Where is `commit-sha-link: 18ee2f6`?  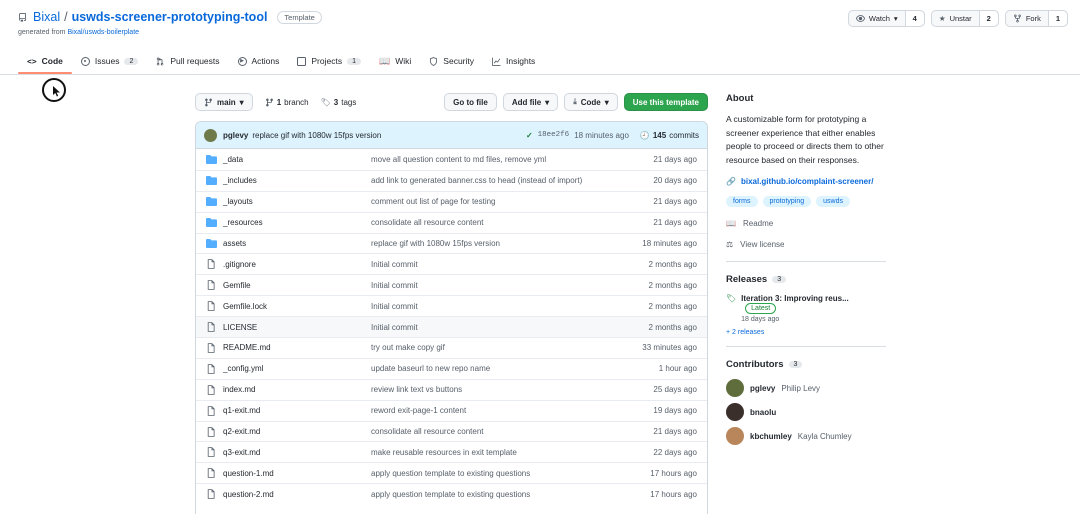 commit-sha-link: 18ee2f6 is located at coordinates (554, 135).